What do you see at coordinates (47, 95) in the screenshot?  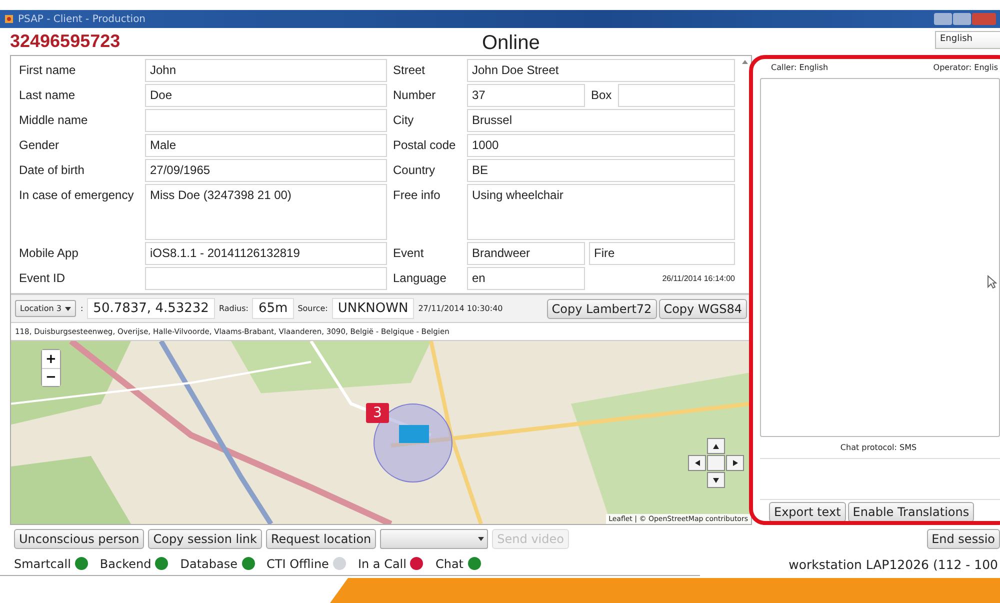 I see `field-label: Last name` at bounding box center [47, 95].